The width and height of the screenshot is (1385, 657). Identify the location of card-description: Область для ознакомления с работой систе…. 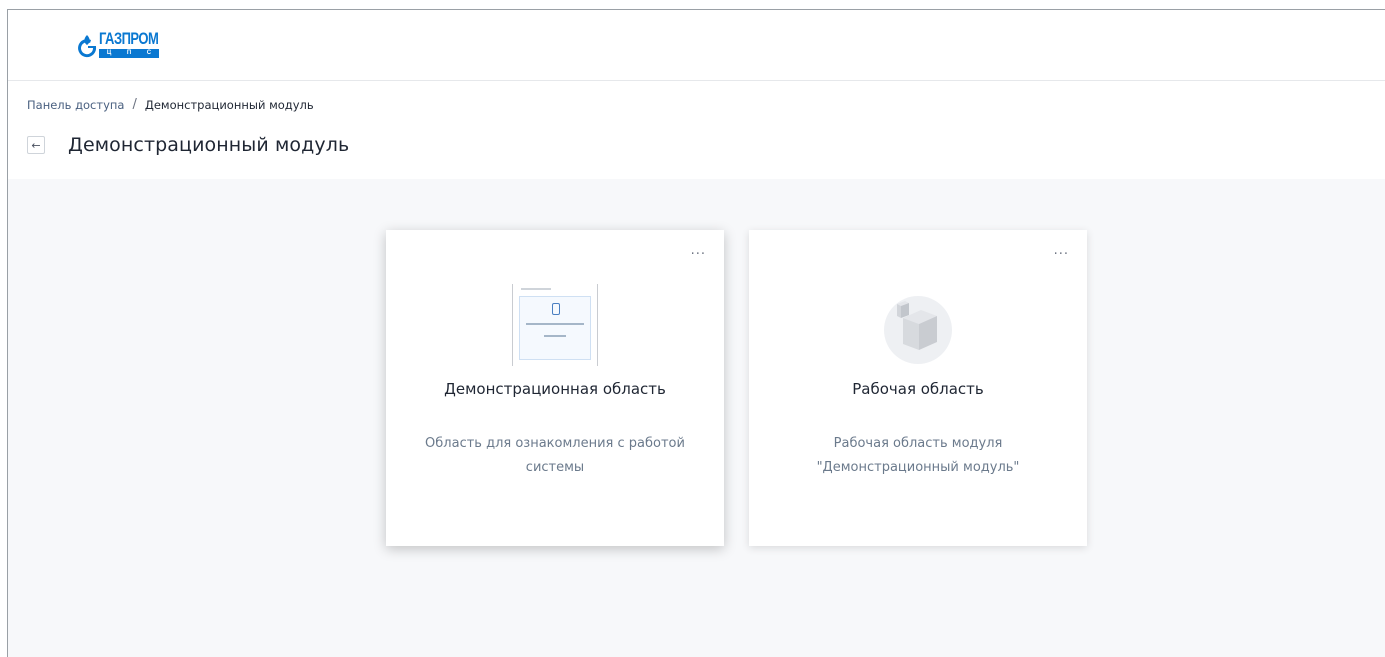
(555, 455).